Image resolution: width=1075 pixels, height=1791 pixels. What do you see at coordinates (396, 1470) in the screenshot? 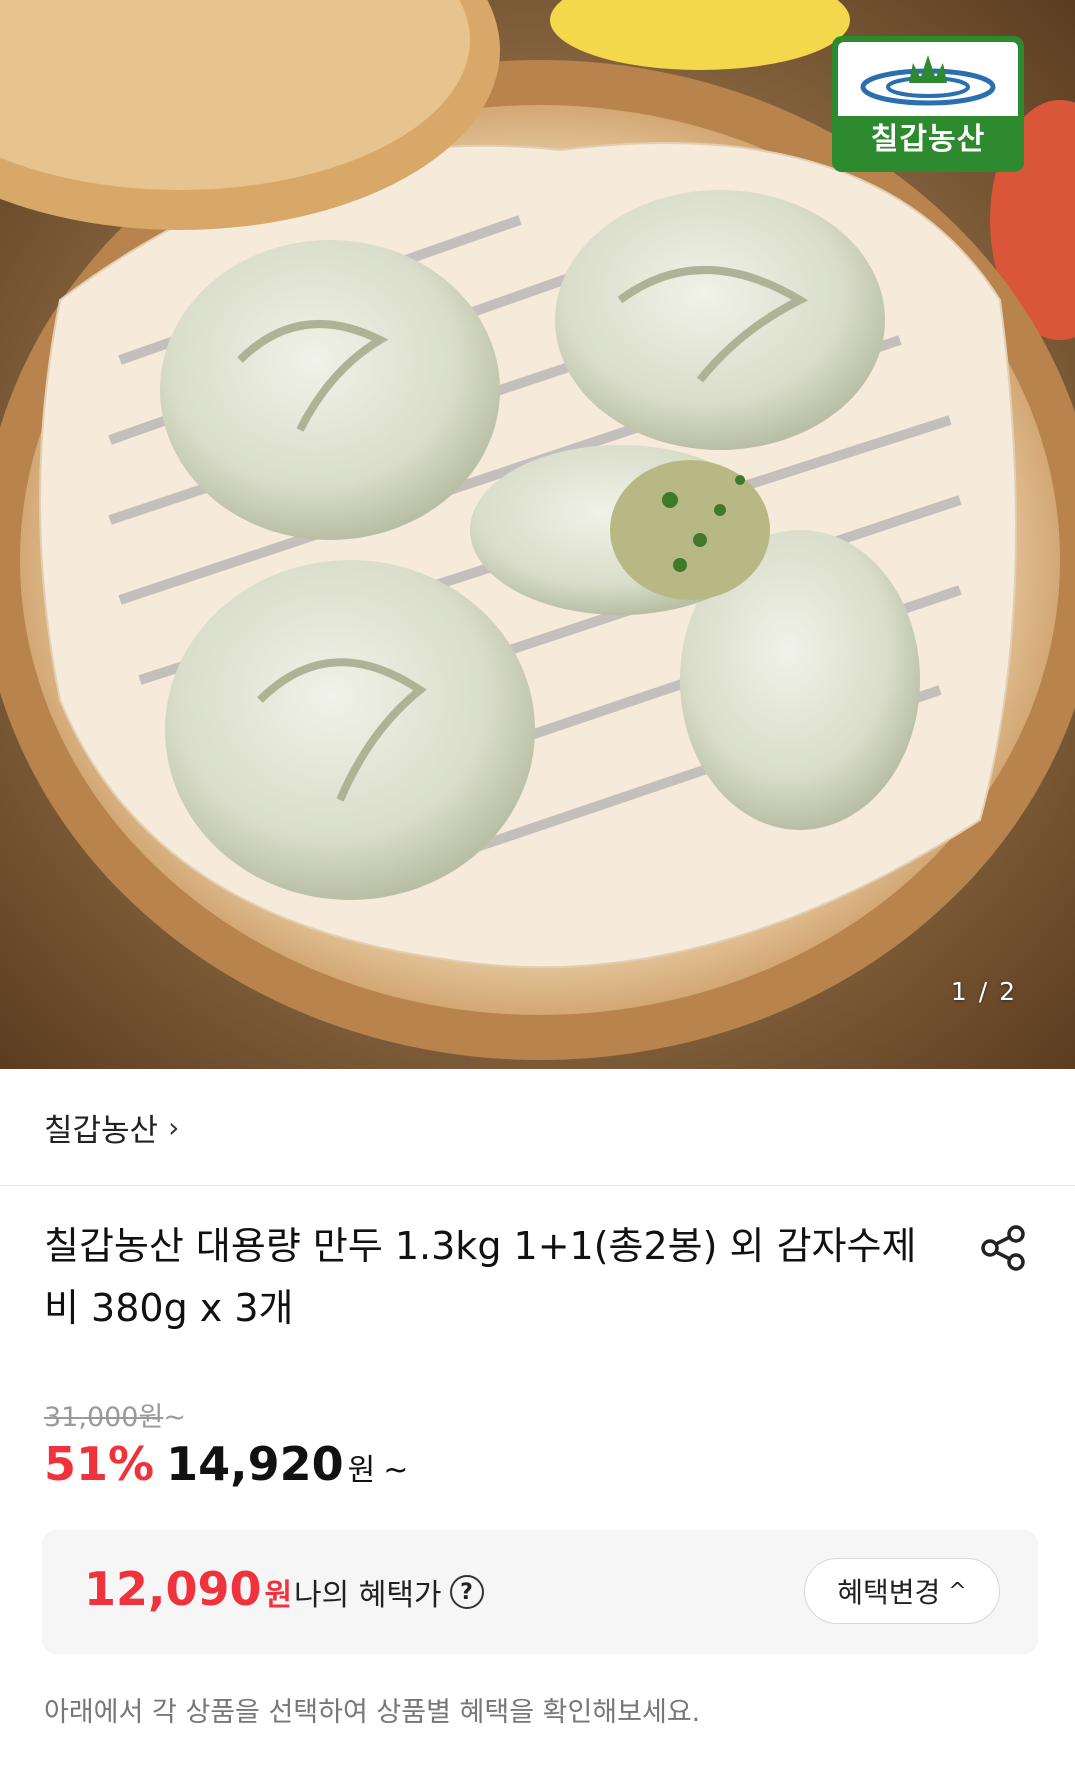
I see `sale-price-suffix: ~` at bounding box center [396, 1470].